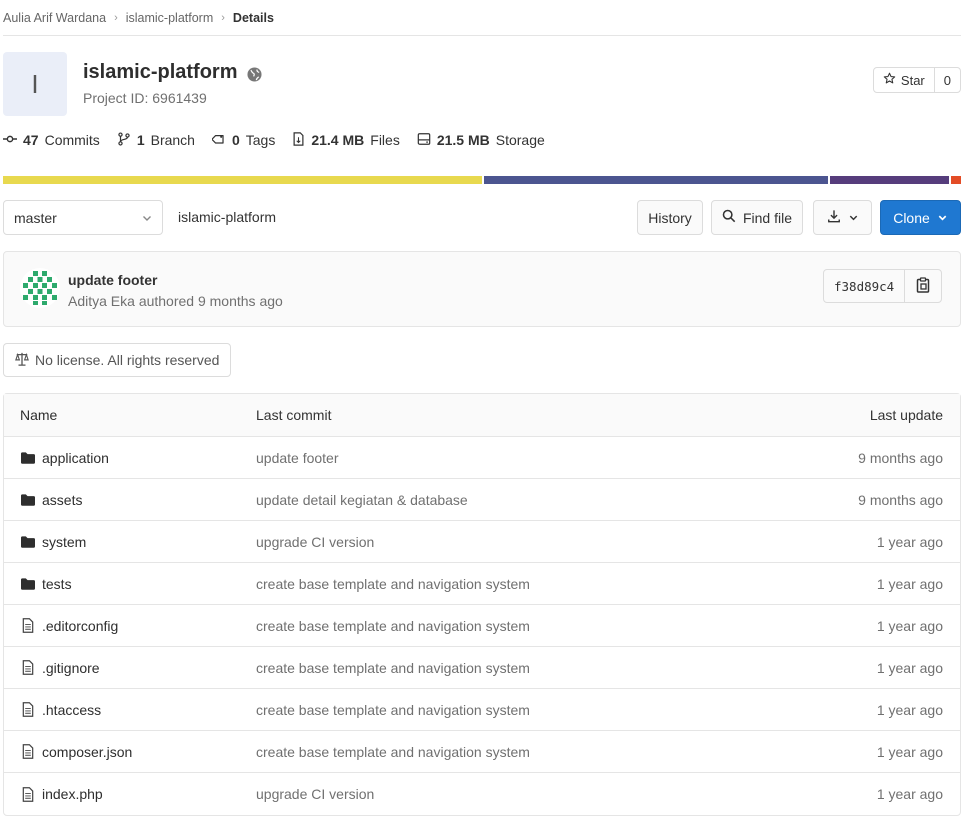 The width and height of the screenshot is (973, 824). Describe the element at coordinates (218, 140) in the screenshot. I see `tag-icon` at that location.